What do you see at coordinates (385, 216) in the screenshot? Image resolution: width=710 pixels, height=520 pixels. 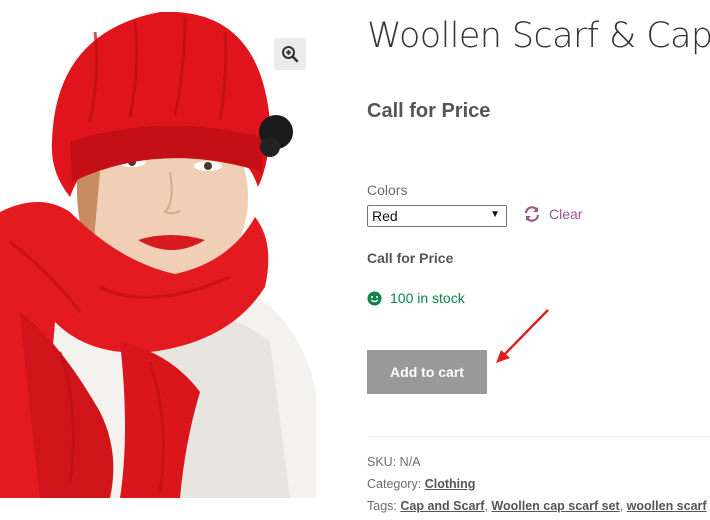 I see `selected-color: Red` at bounding box center [385, 216].